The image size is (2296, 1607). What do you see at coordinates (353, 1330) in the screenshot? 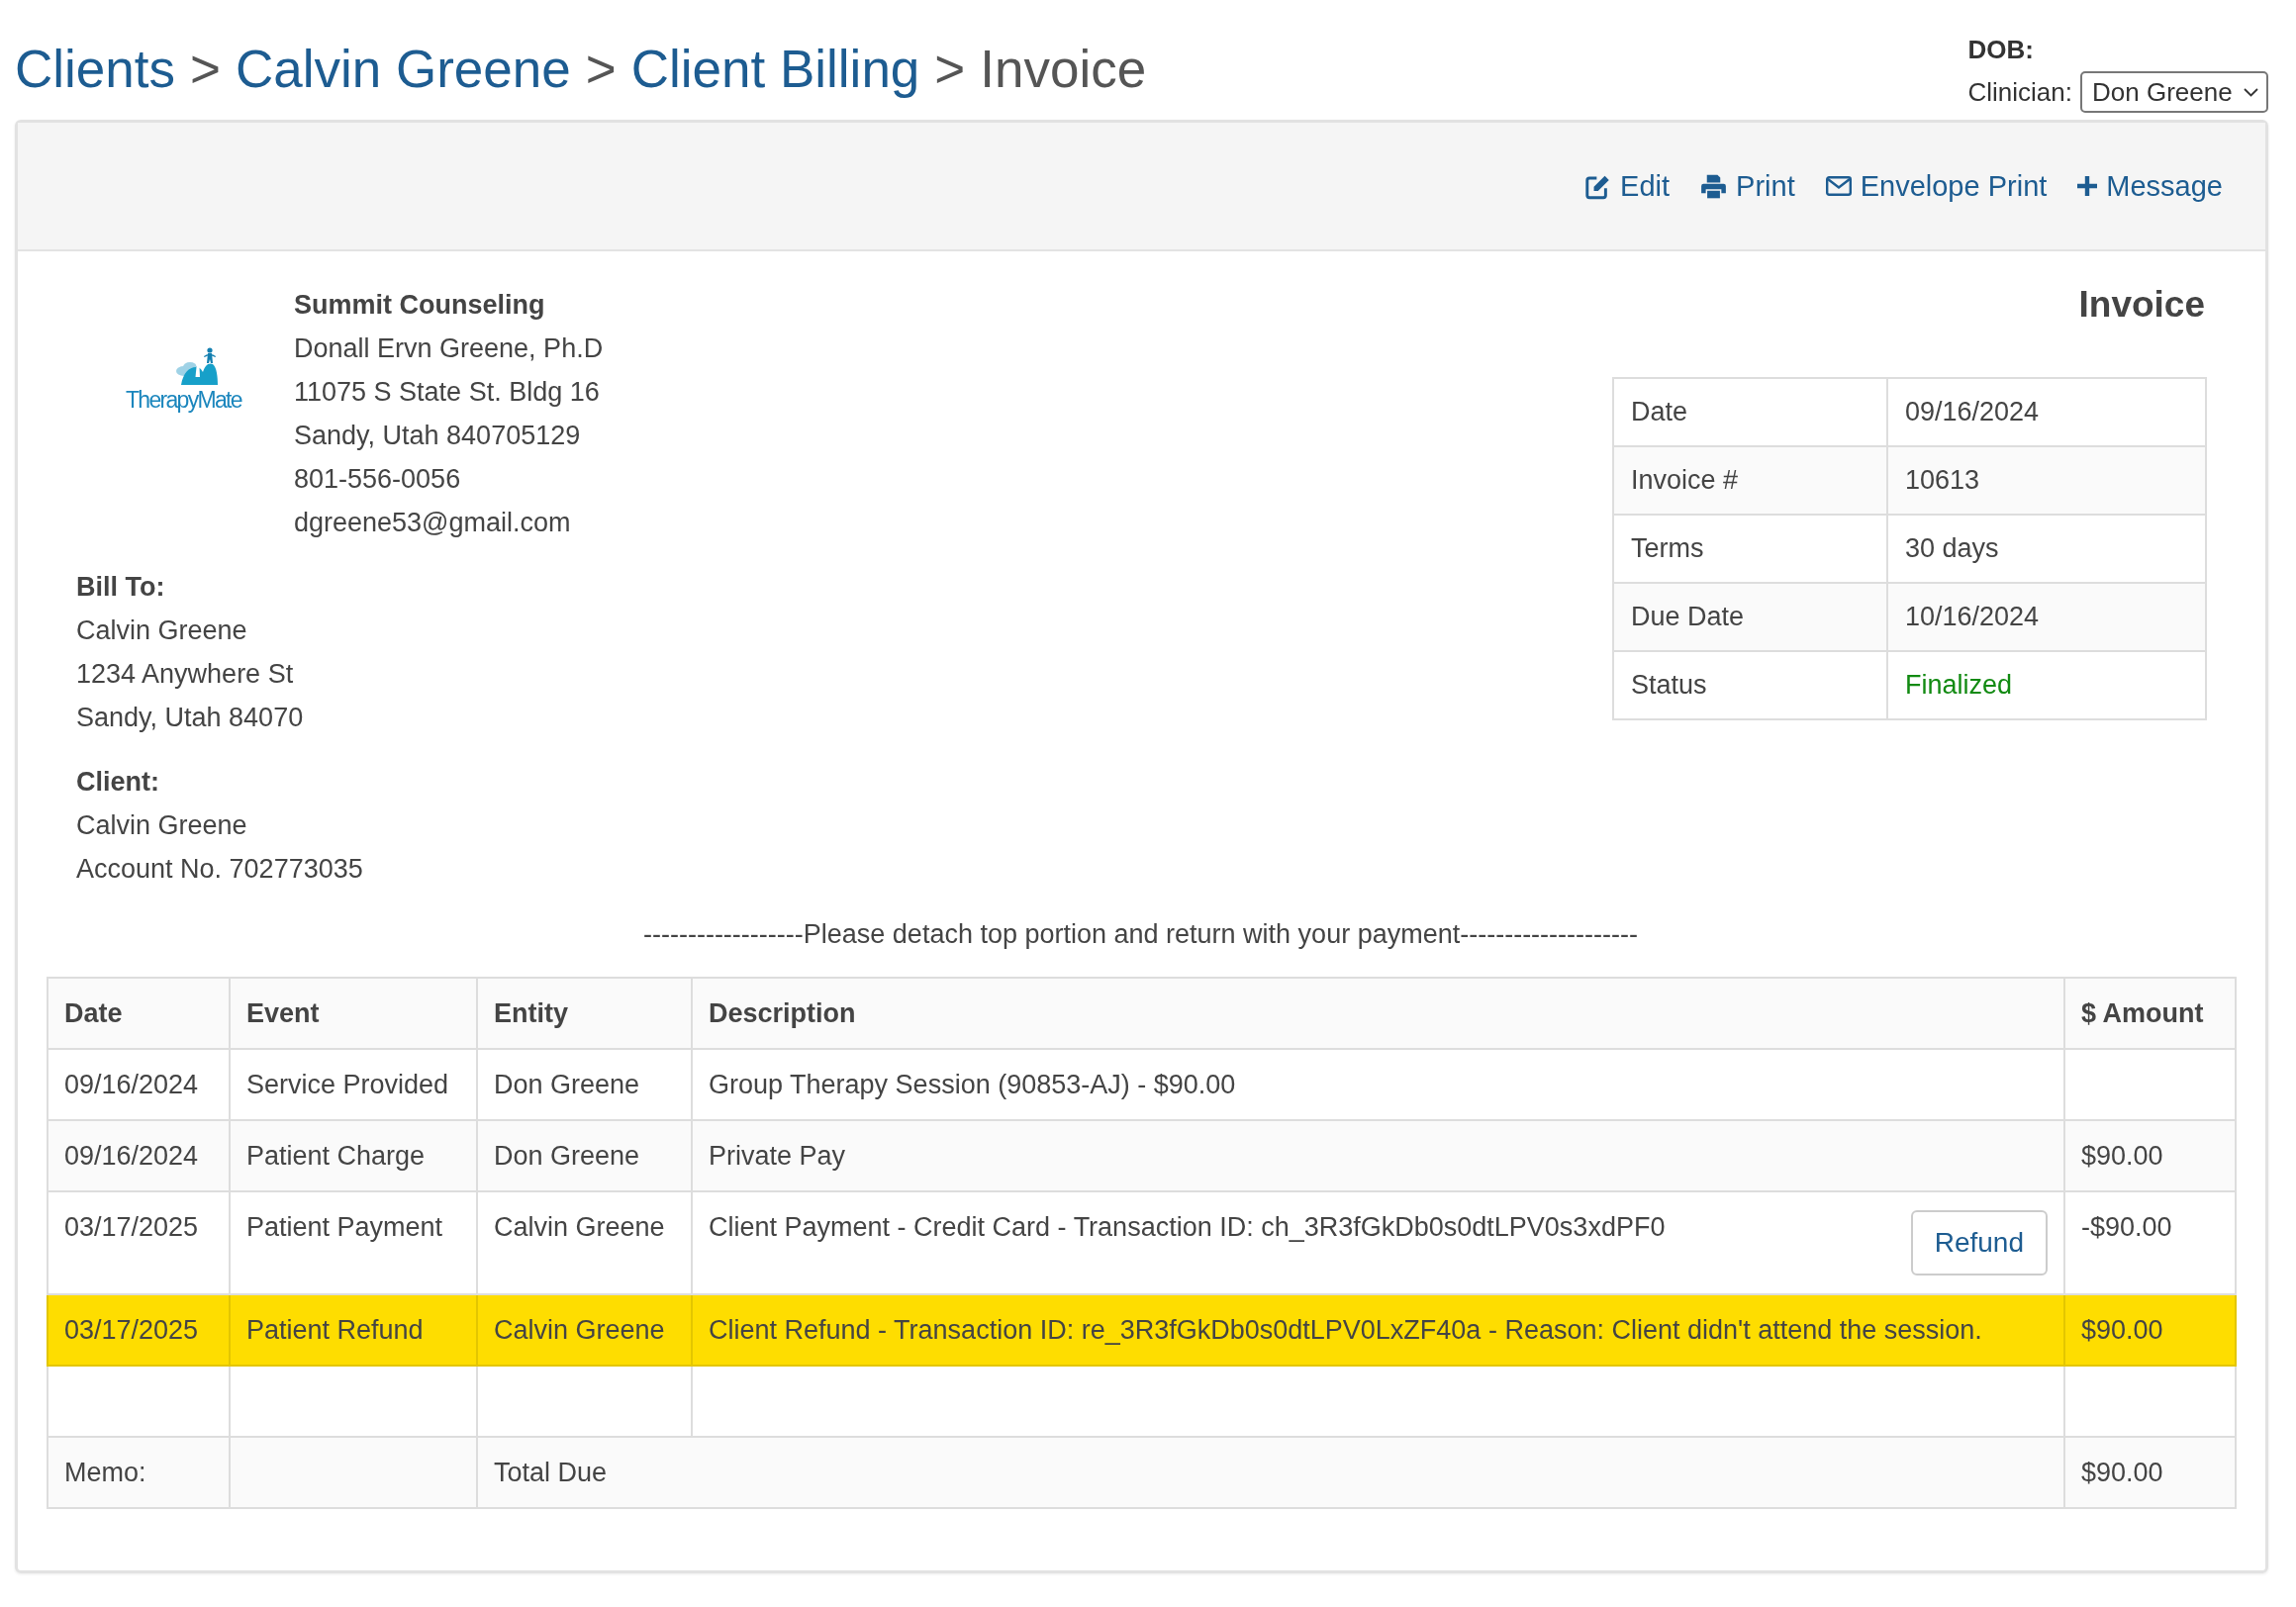
I see `table-cell: Patient Refund` at bounding box center [353, 1330].